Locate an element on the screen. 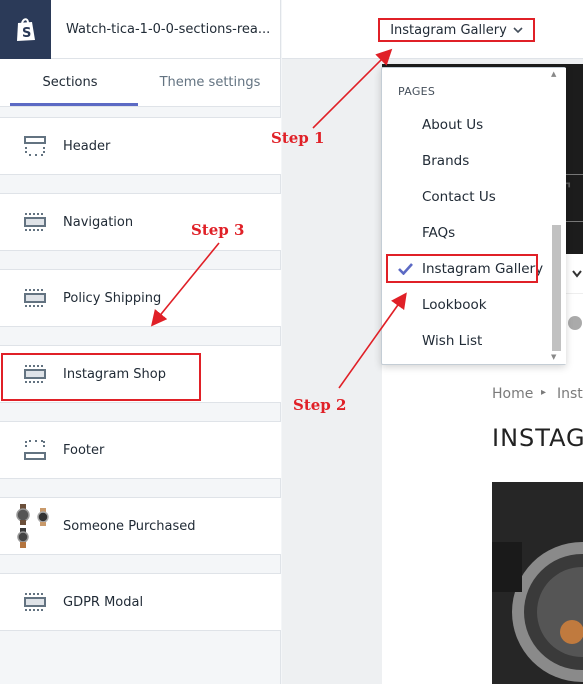 This screenshot has height=684, width=583. tab-sections: Sections is located at coordinates (70, 82).